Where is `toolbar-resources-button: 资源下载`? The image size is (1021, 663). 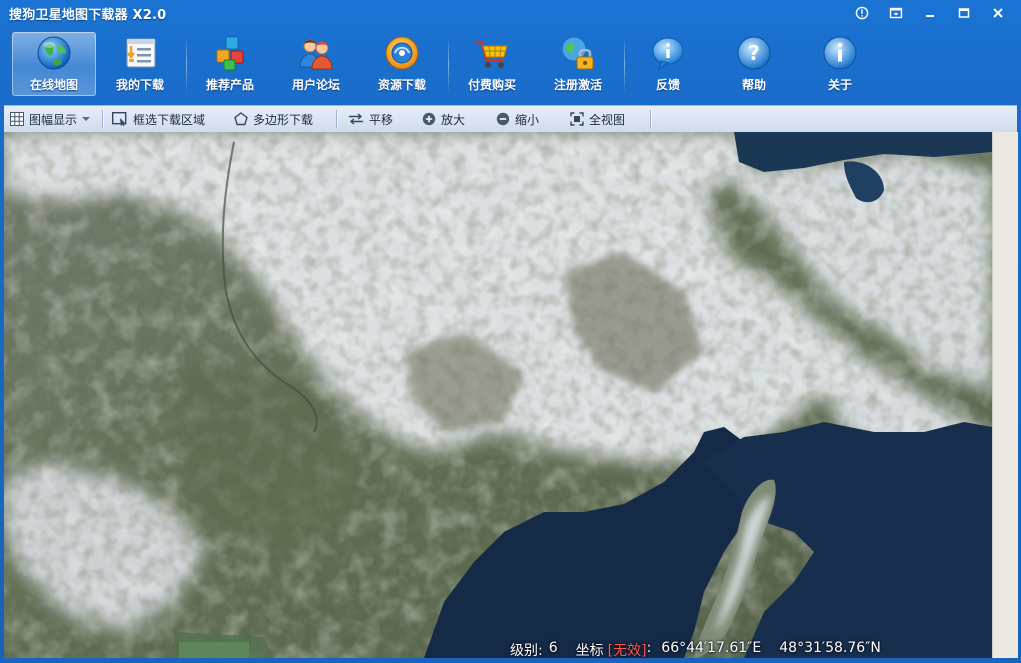
toolbar-resources-button: 资源下载 is located at coordinates (402, 64).